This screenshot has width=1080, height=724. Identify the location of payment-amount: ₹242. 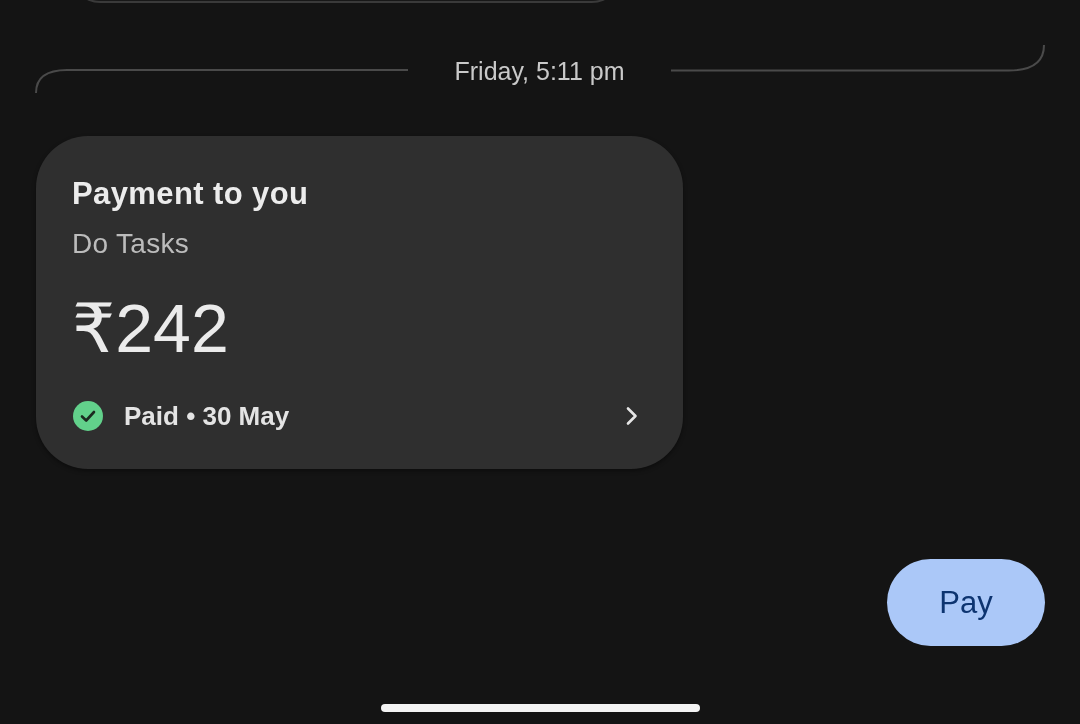
(150, 328).